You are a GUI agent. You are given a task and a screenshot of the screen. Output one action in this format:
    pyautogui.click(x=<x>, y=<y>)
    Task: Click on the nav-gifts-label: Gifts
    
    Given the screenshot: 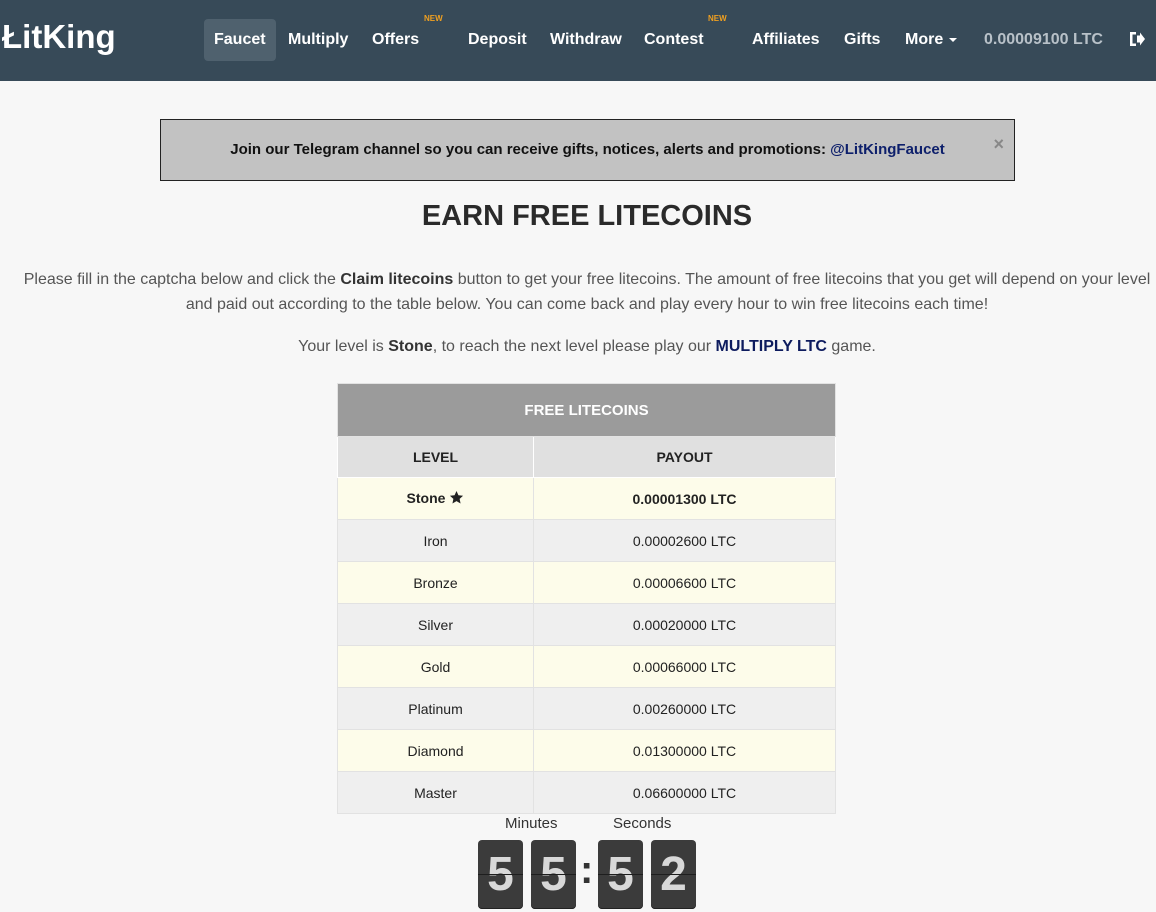 What is the action you would take?
    pyautogui.click(x=862, y=39)
    